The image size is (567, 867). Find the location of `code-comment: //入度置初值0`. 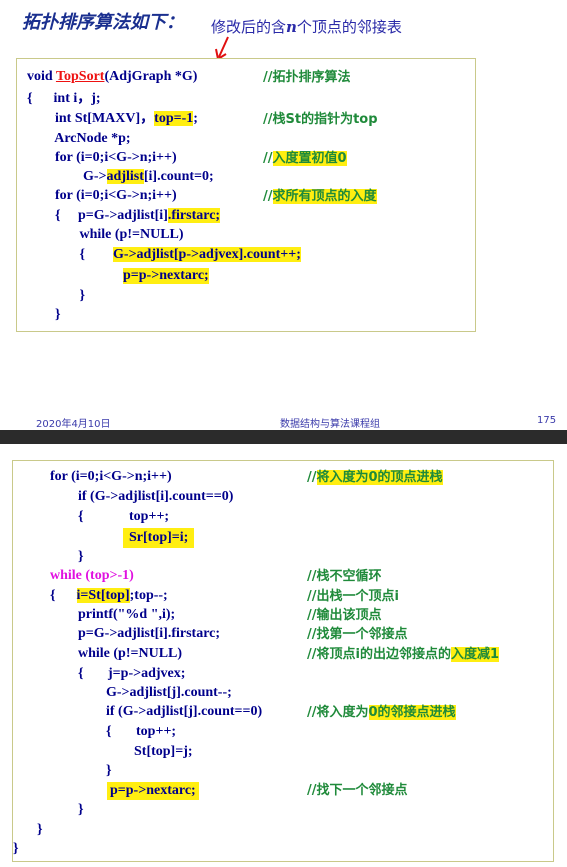

code-comment: //入度置初值0 is located at coordinates (305, 158).